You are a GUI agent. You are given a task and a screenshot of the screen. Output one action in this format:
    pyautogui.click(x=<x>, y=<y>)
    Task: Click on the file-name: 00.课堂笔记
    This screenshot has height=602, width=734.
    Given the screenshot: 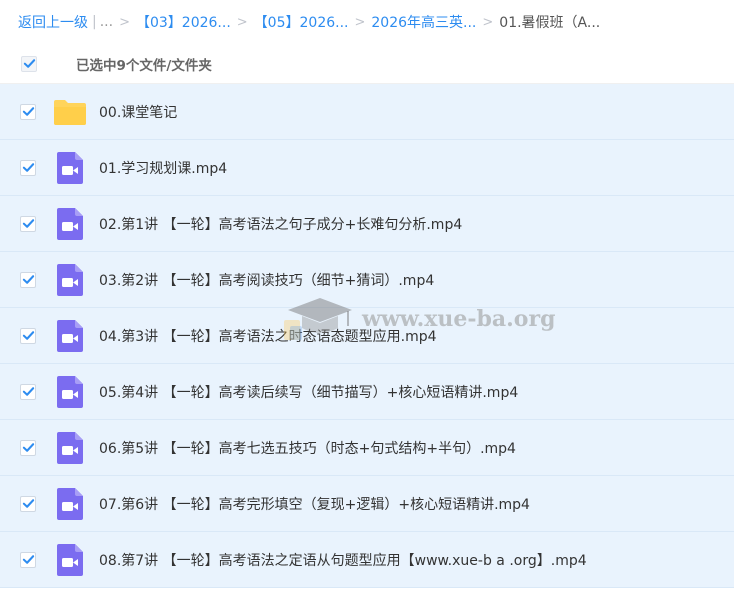 What is the action you would take?
    pyautogui.click(x=138, y=112)
    